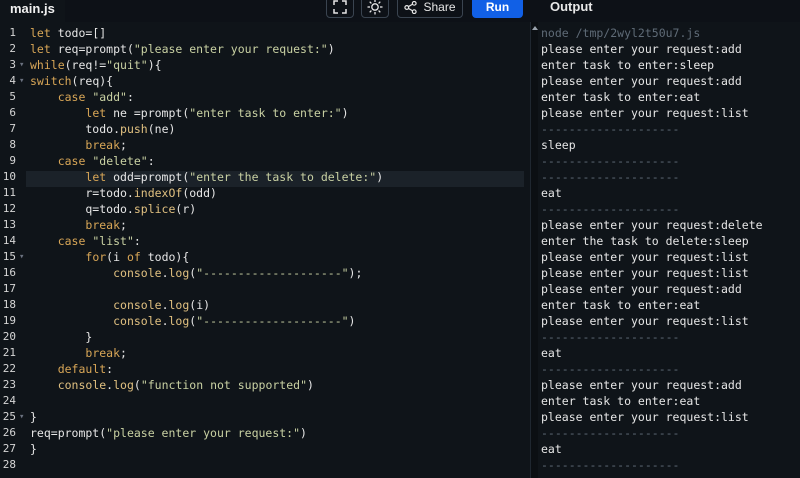  Describe the element at coordinates (265, 369) in the screenshot. I see `code-line: 22 default:` at that location.